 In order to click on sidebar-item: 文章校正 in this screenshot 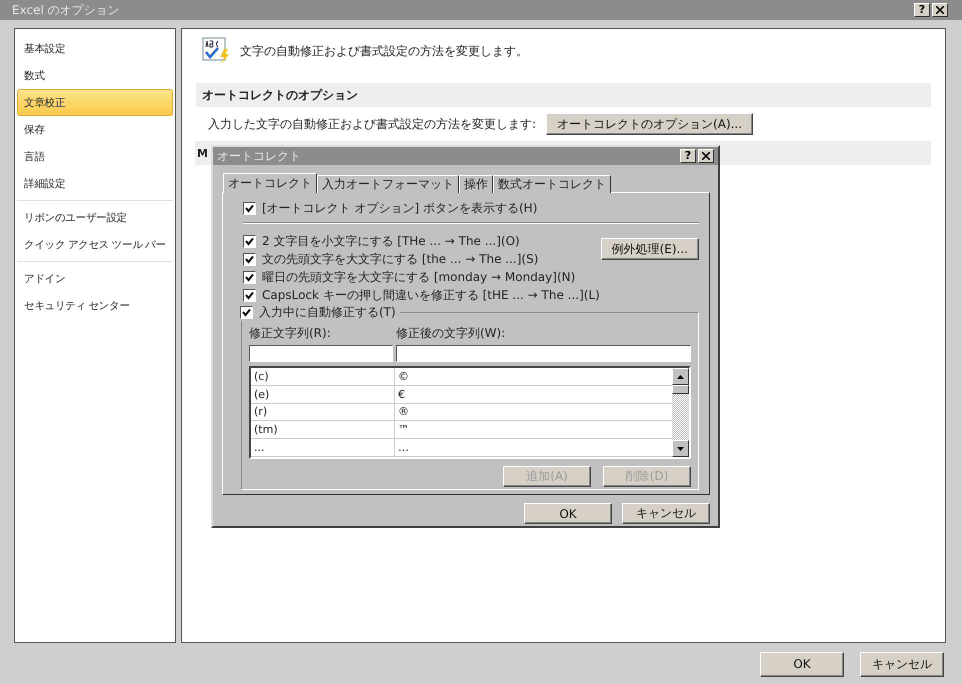, I will do `click(95, 102)`.